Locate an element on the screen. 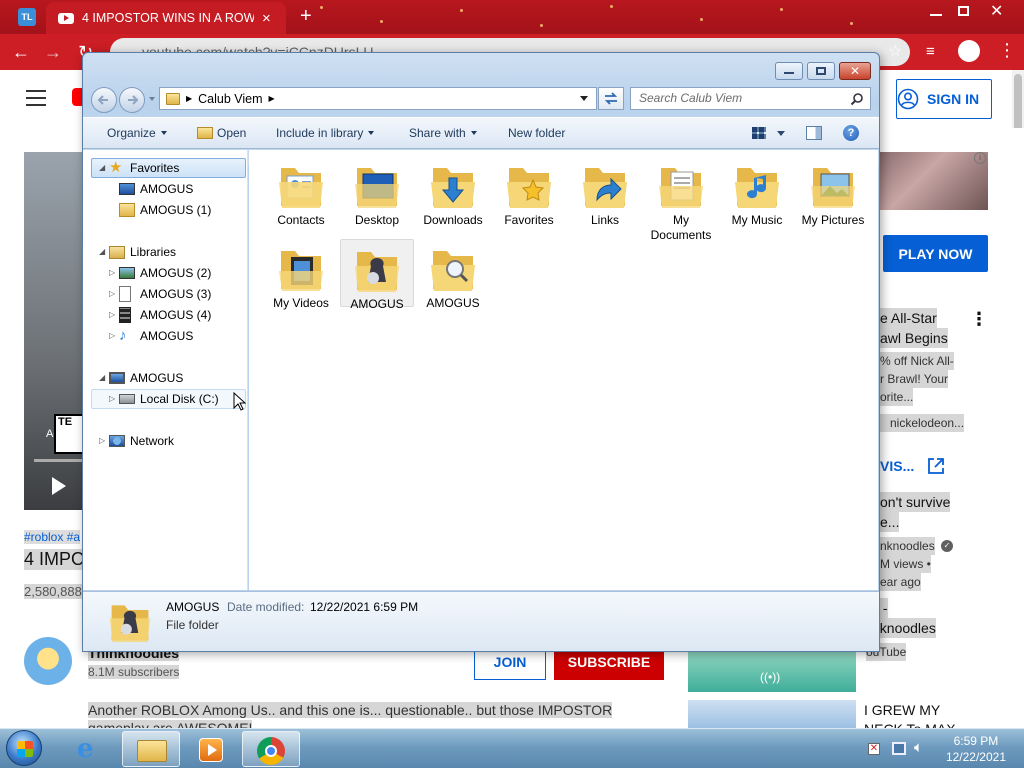 The height and width of the screenshot is (768, 1024). nav-computer: AMOGUS is located at coordinates (146, 378).